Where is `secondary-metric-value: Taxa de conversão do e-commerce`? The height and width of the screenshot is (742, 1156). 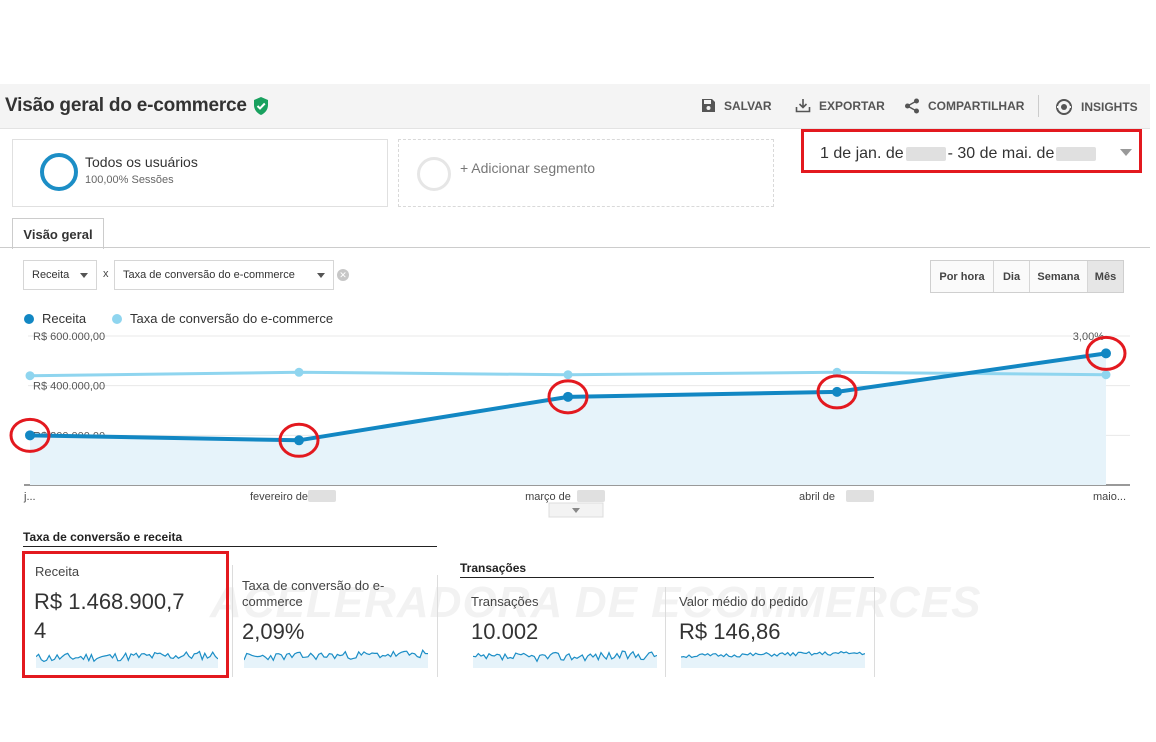
secondary-metric-value: Taxa de conversão do e-commerce is located at coordinates (209, 275).